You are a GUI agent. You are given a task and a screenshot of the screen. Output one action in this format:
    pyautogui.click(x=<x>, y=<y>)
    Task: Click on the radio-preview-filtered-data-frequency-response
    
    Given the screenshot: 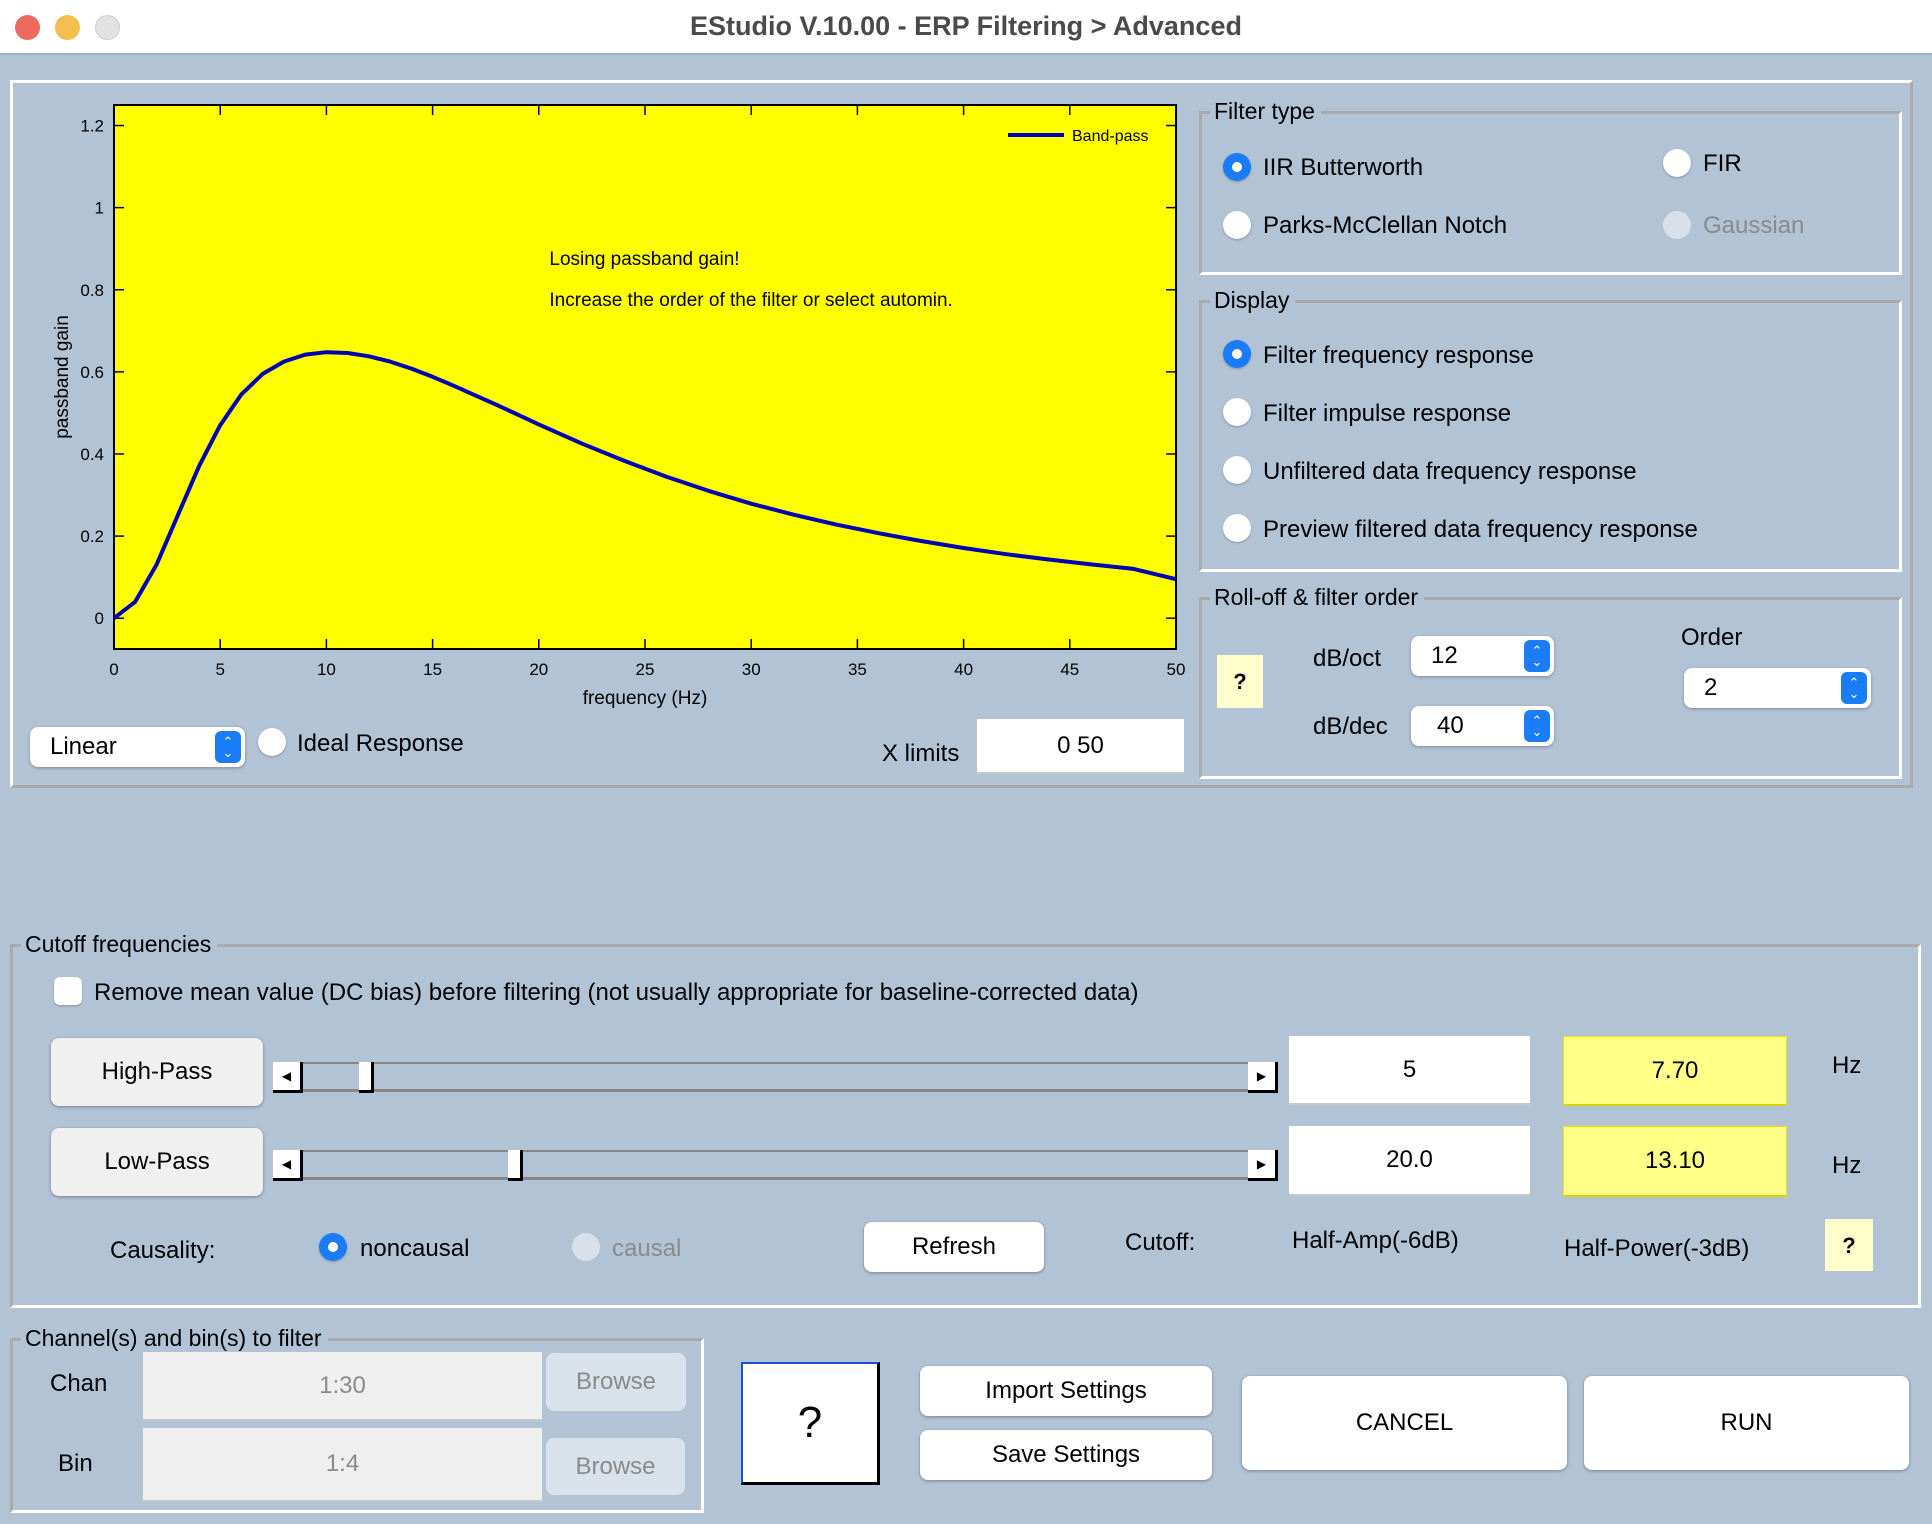 What is the action you would take?
    pyautogui.click(x=1237, y=528)
    